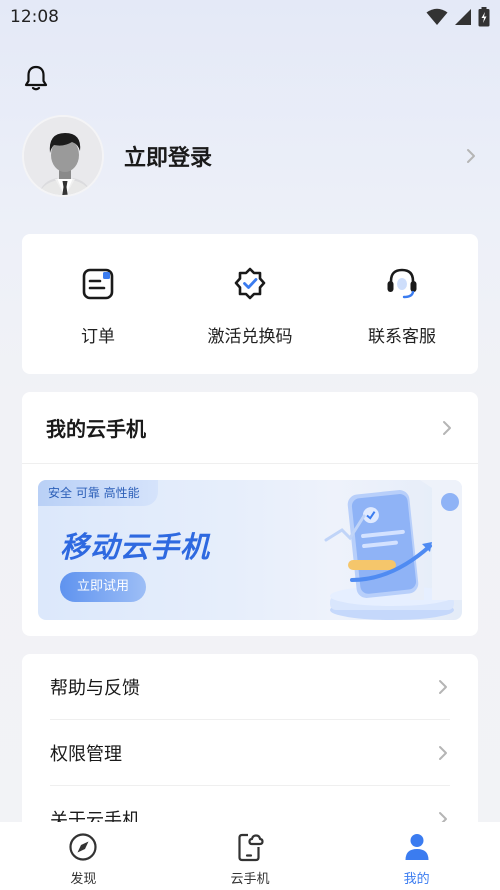 This screenshot has width=500, height=890. I want to click on quick-action-label: 激活兑换码, so click(250, 337).